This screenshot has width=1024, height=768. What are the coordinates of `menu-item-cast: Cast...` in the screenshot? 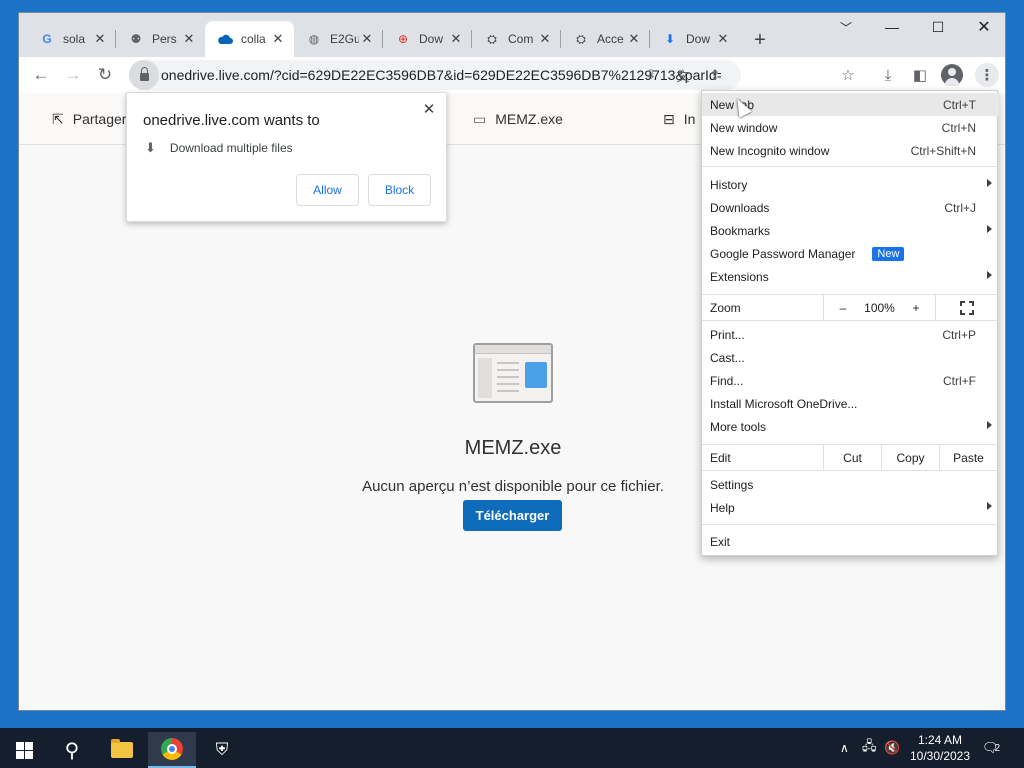 It's located at (850, 357).